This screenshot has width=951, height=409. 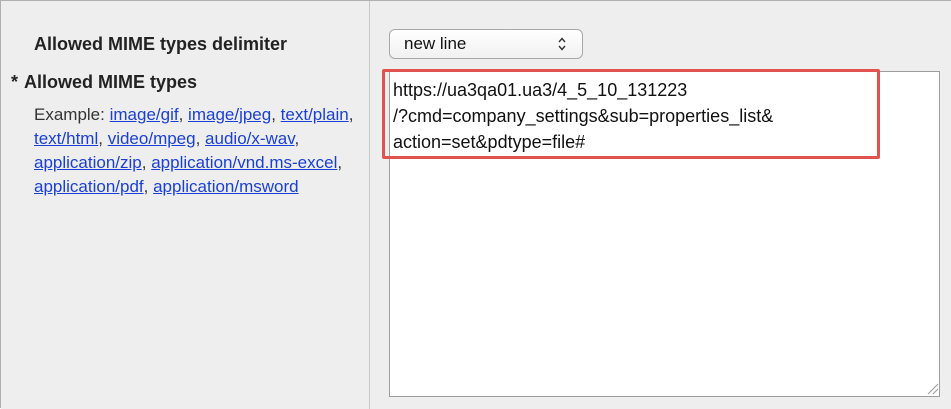 I want to click on delimiter-select: new line, so click(x=486, y=44).